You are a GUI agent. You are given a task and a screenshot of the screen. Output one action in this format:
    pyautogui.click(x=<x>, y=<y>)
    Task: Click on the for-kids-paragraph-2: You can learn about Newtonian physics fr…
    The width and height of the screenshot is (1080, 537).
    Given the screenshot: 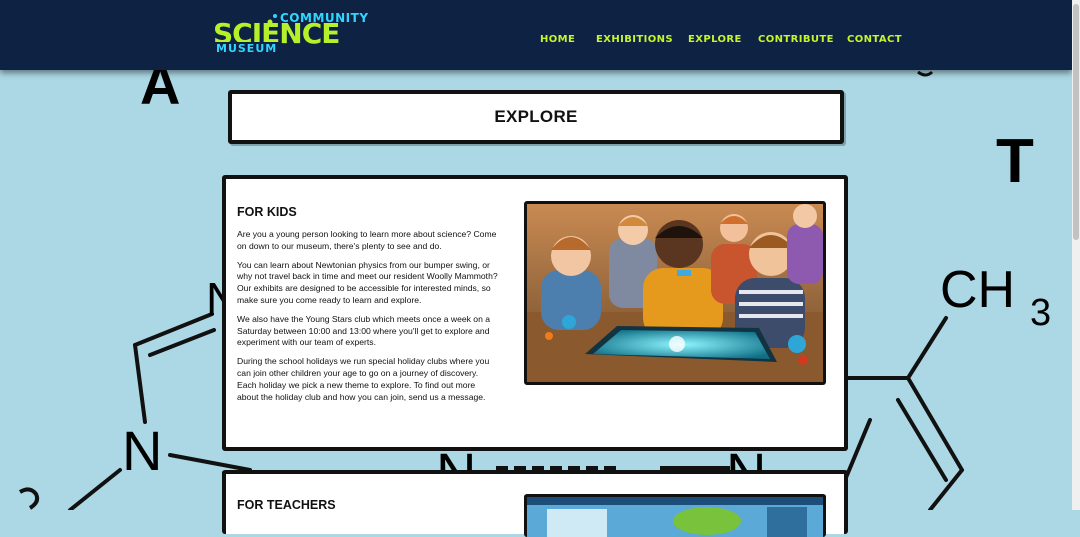 What is the action you would take?
    pyautogui.click(x=367, y=282)
    